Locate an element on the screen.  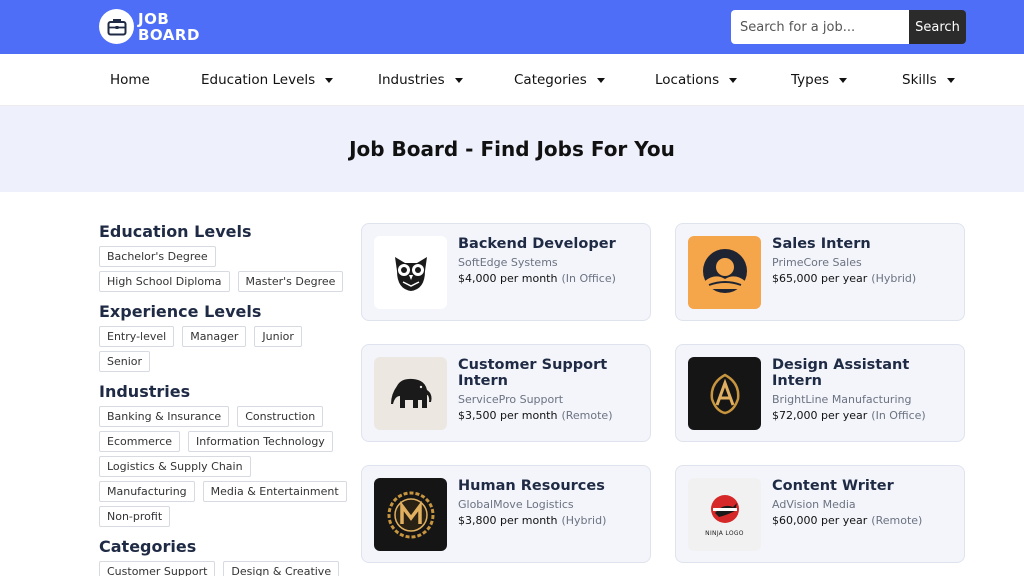
ninja-logo-text: NINJA LOGO is located at coordinates (724, 533).